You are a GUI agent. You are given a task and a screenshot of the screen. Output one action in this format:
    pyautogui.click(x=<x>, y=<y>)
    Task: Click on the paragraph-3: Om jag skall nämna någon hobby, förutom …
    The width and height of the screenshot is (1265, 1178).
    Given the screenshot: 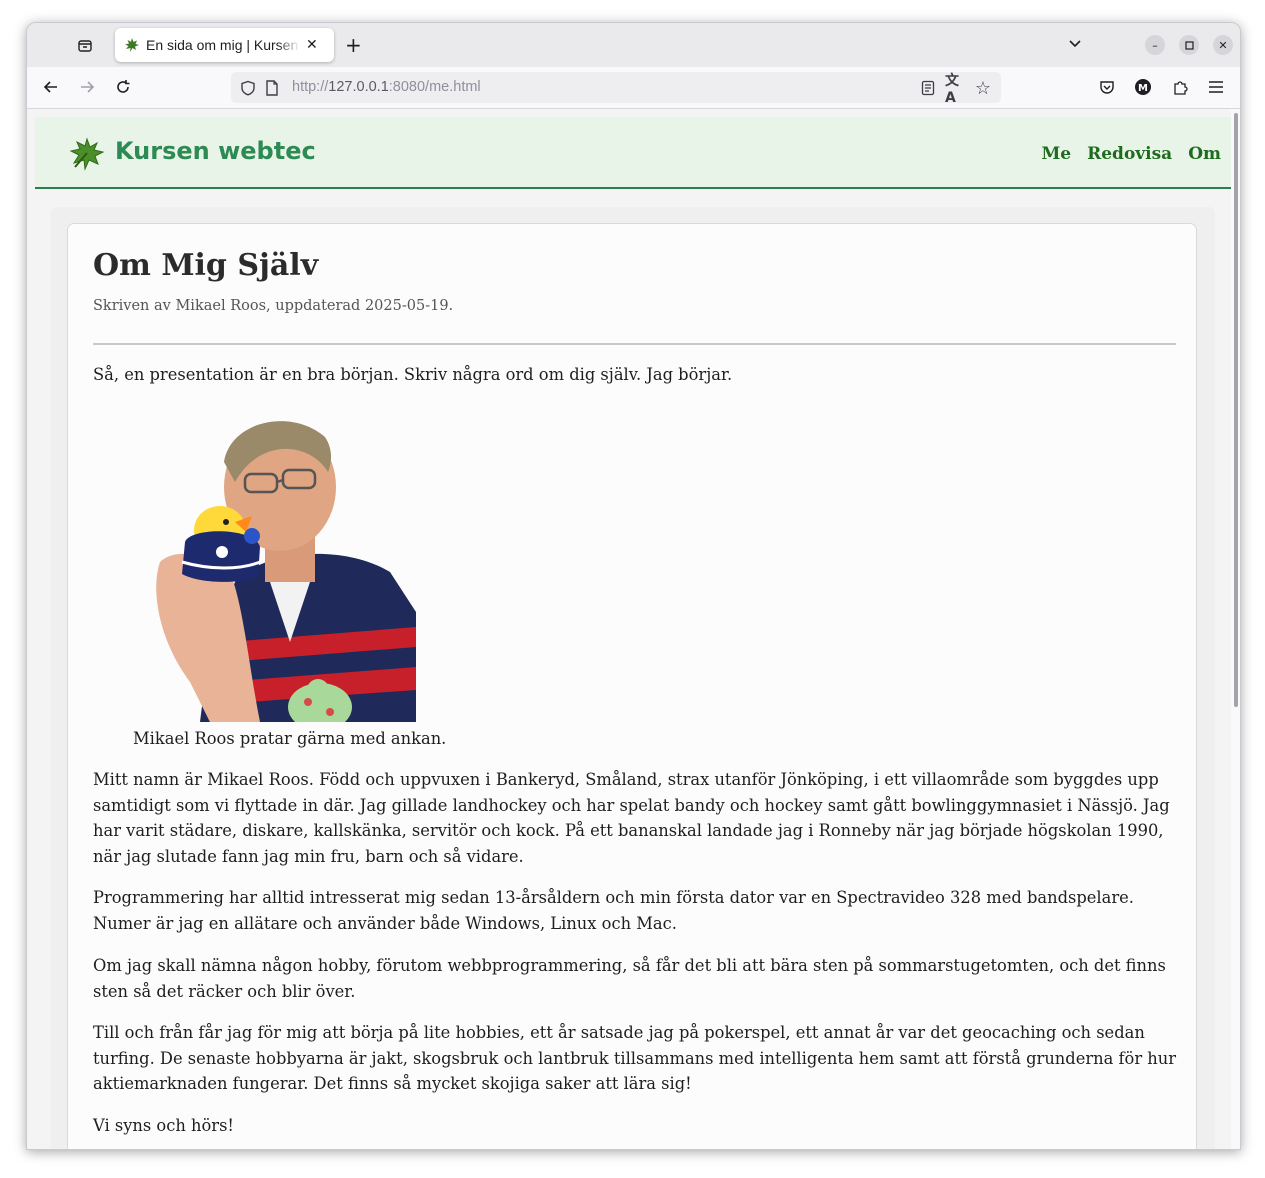 What is the action you would take?
    pyautogui.click(x=629, y=978)
    